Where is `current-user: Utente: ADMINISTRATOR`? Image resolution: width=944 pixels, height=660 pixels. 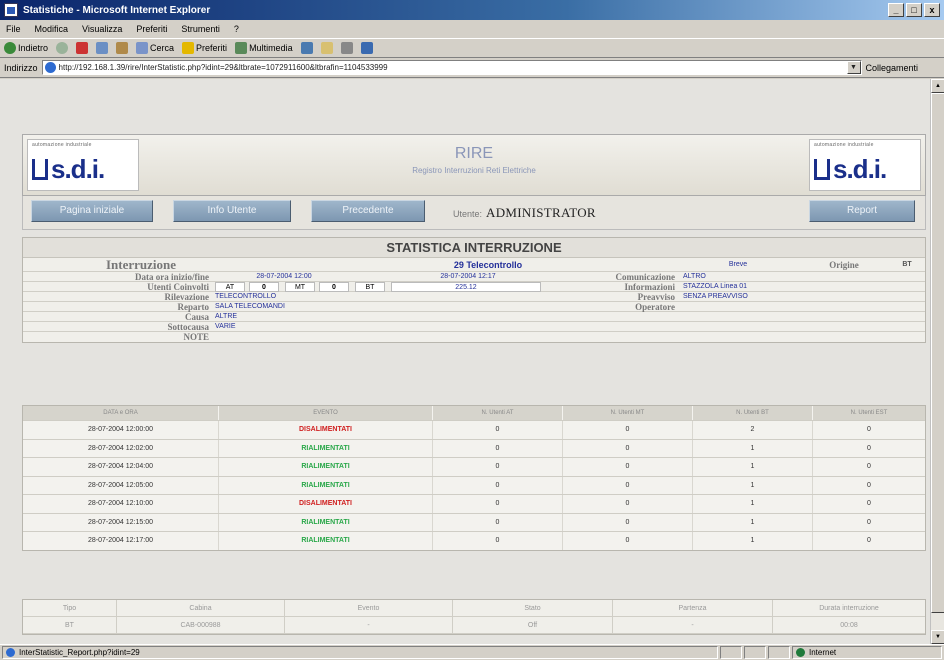
current-user: Utente: ADMINISTRATOR is located at coordinates (524, 212).